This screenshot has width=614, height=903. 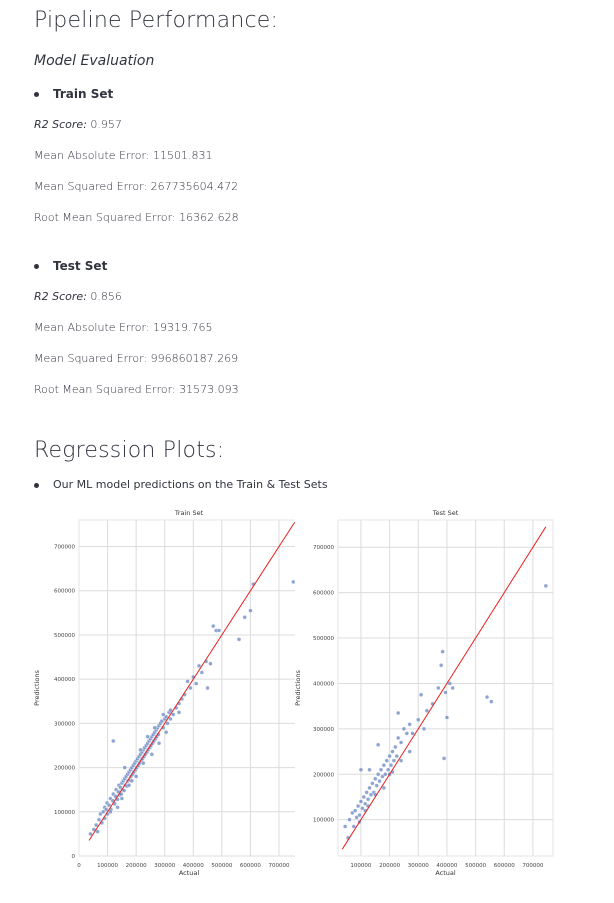 What do you see at coordinates (73, 94) in the screenshot?
I see `train-set-bullet: Train Set` at bounding box center [73, 94].